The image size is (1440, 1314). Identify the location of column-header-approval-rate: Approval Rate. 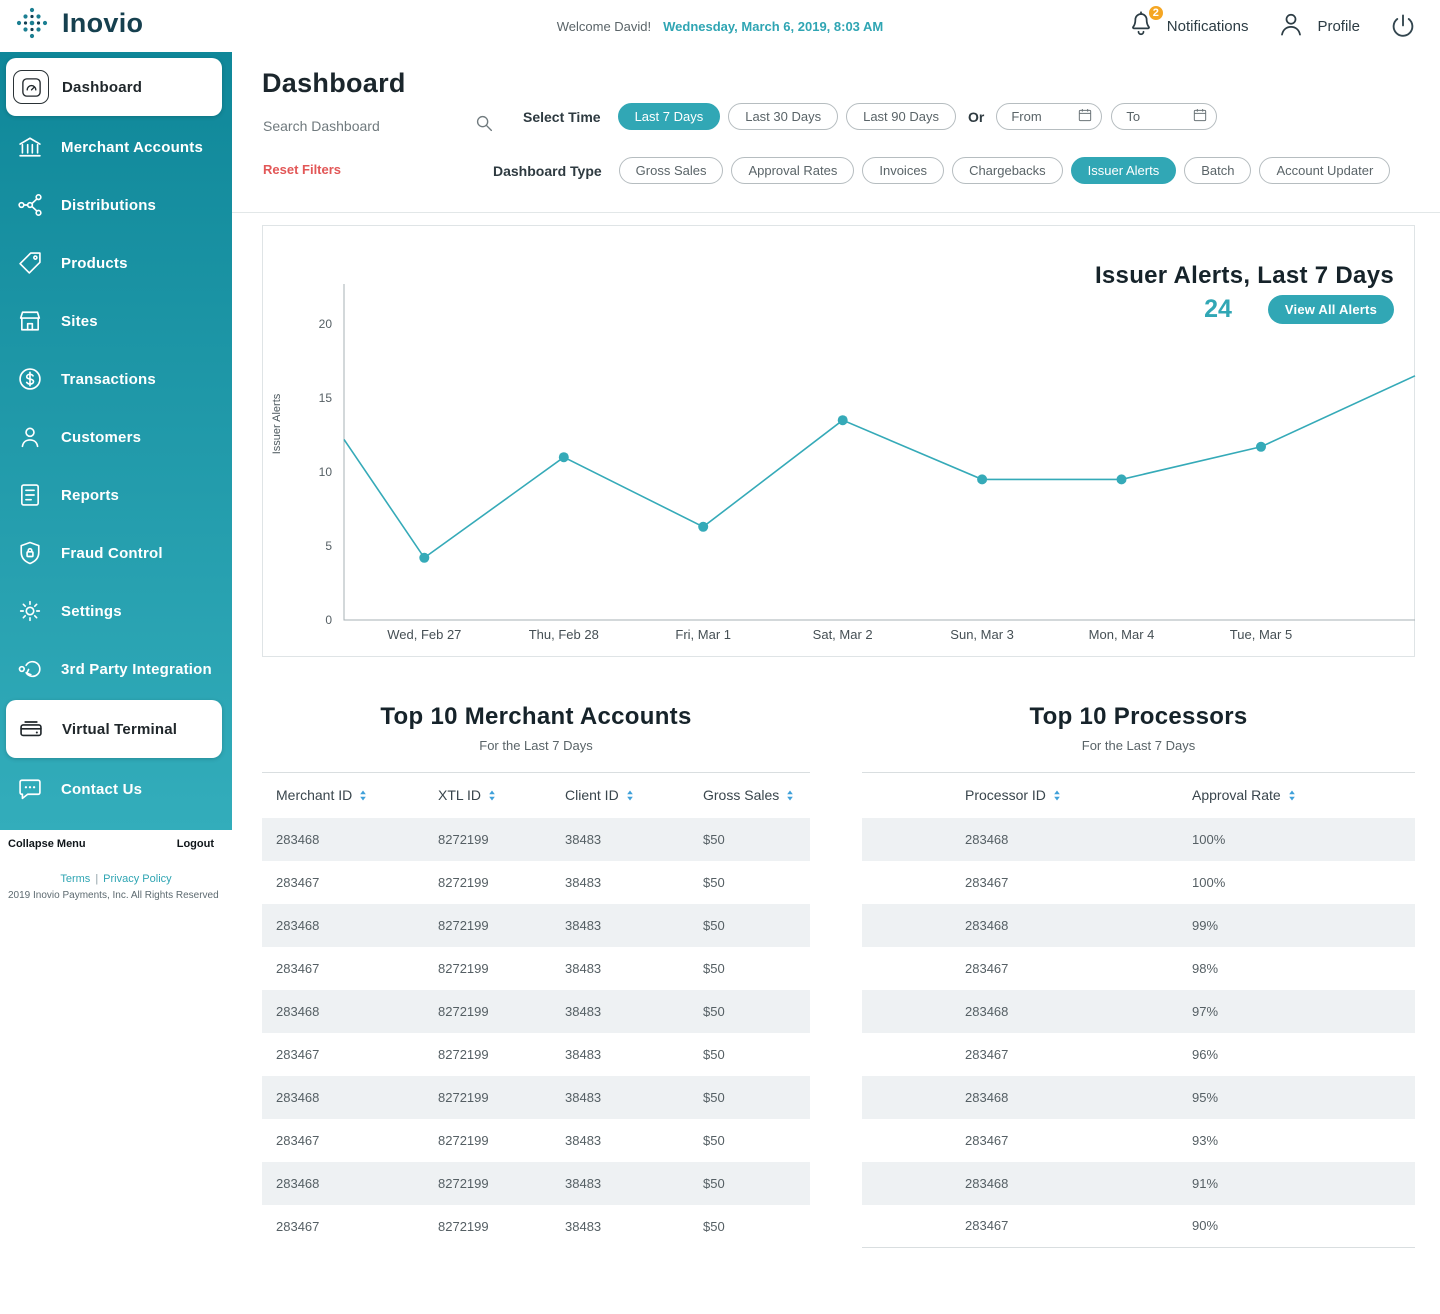
(1268, 795).